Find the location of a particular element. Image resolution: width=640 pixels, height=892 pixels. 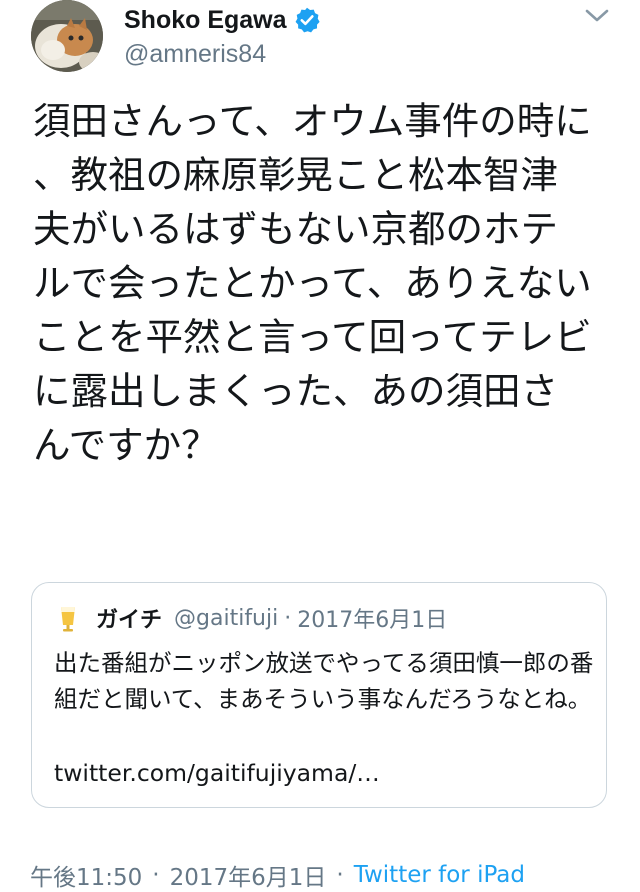

tweet-date: 2017年6月1日 is located at coordinates (248, 875).